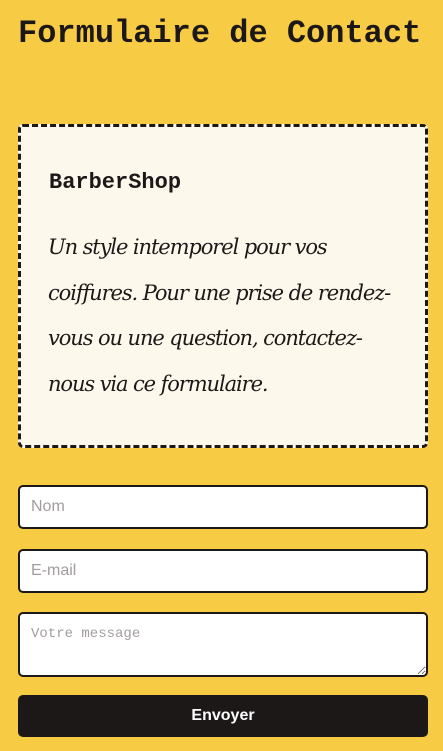 Image resolution: width=443 pixels, height=751 pixels. What do you see at coordinates (220, 33) in the screenshot?
I see `page-title: Formulaire de Contact` at bounding box center [220, 33].